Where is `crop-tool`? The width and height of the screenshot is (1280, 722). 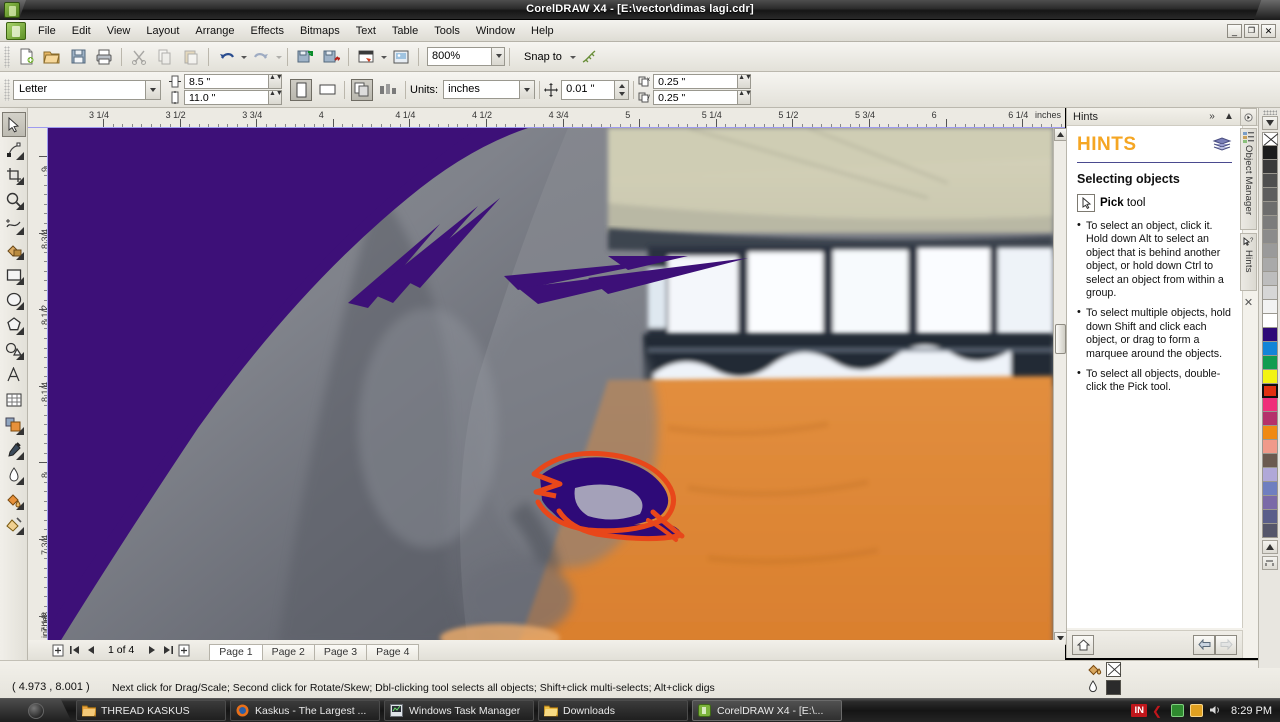 crop-tool is located at coordinates (14, 174).